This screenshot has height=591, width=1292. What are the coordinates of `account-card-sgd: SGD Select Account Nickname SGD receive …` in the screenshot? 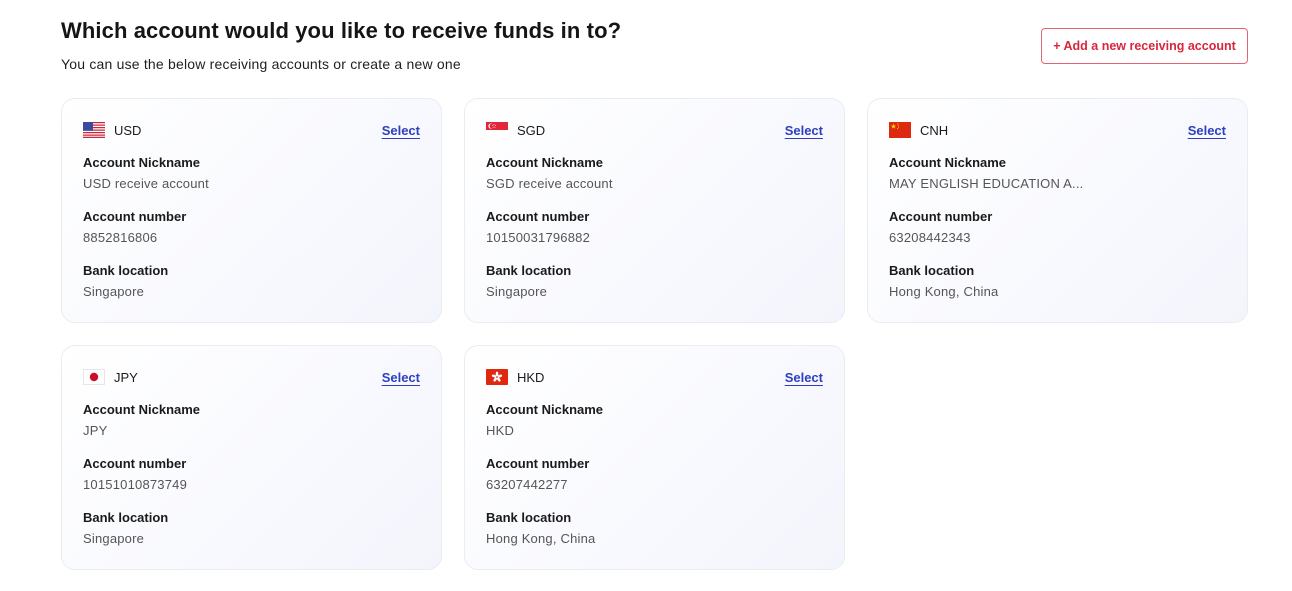 It's located at (654, 210).